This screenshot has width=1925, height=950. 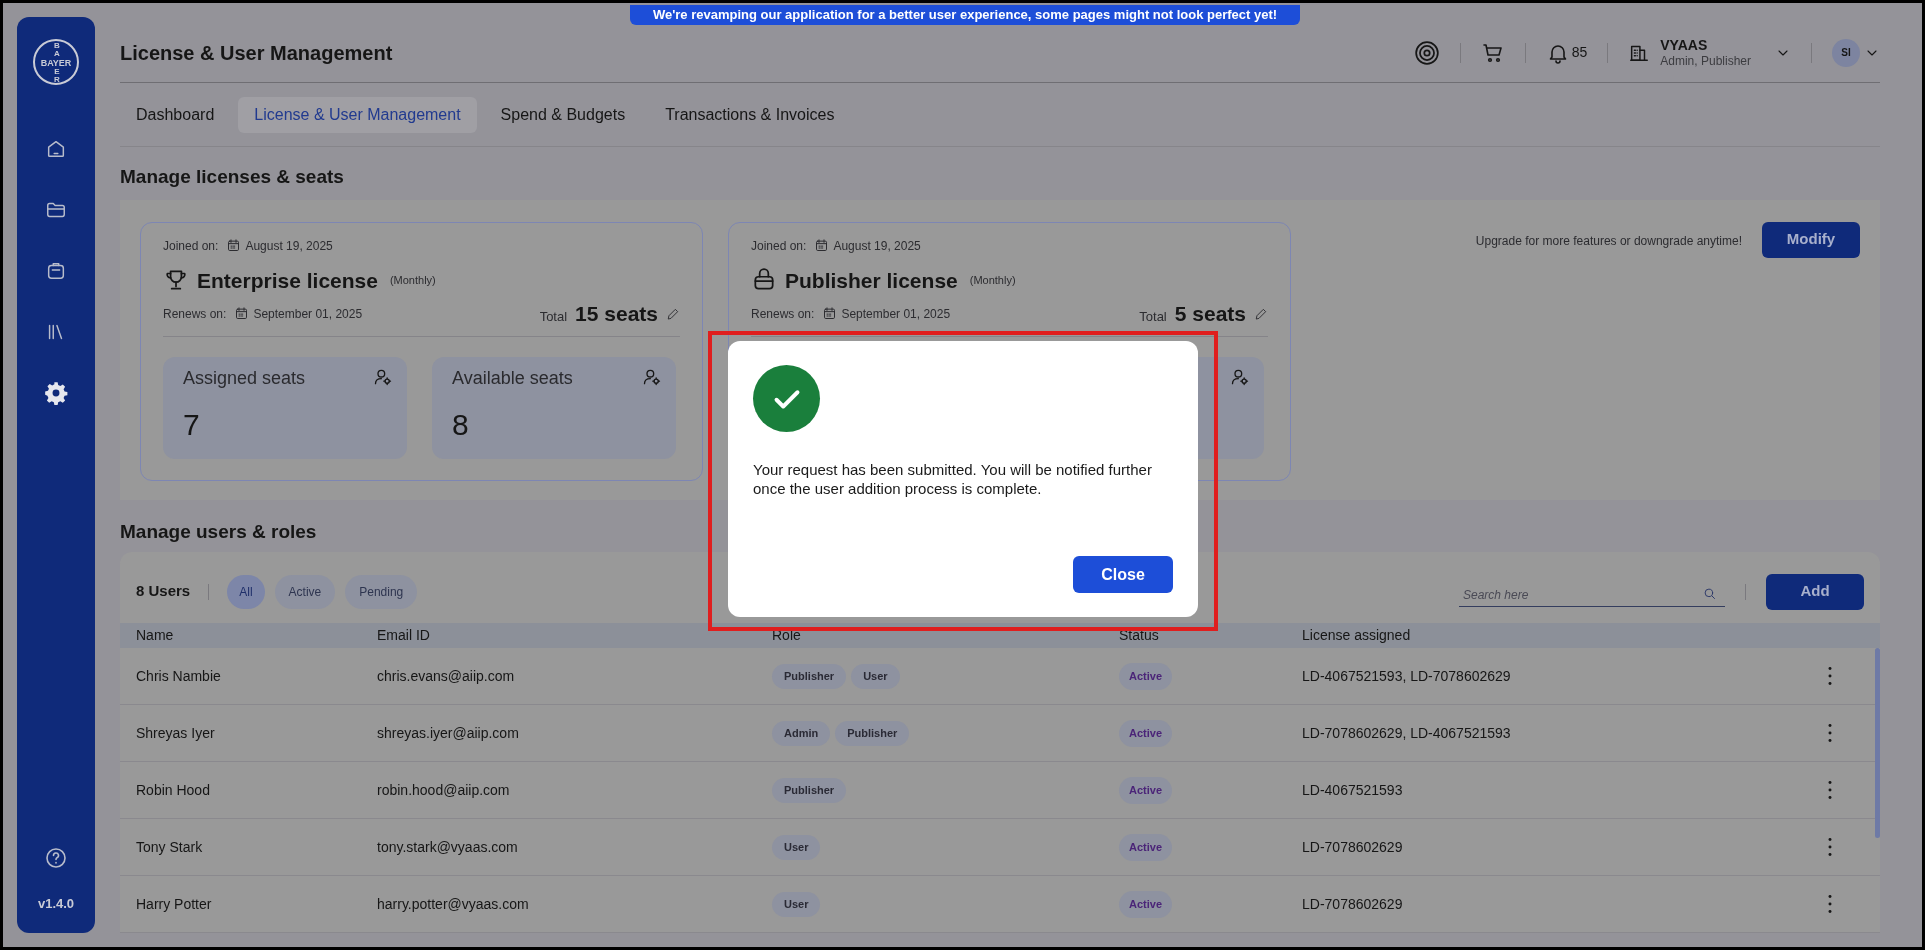 What do you see at coordinates (448, 733) in the screenshot?
I see `table-cell-text: shreyas.iyer@aiip.com` at bounding box center [448, 733].